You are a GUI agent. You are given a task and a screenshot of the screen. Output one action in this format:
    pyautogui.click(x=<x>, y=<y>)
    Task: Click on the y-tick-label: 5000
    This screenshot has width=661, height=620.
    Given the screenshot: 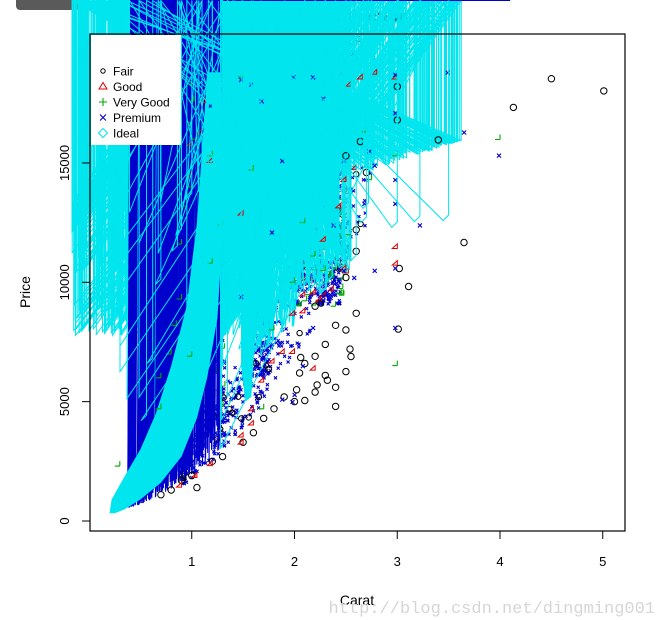 What is the action you would take?
    pyautogui.click(x=64, y=401)
    